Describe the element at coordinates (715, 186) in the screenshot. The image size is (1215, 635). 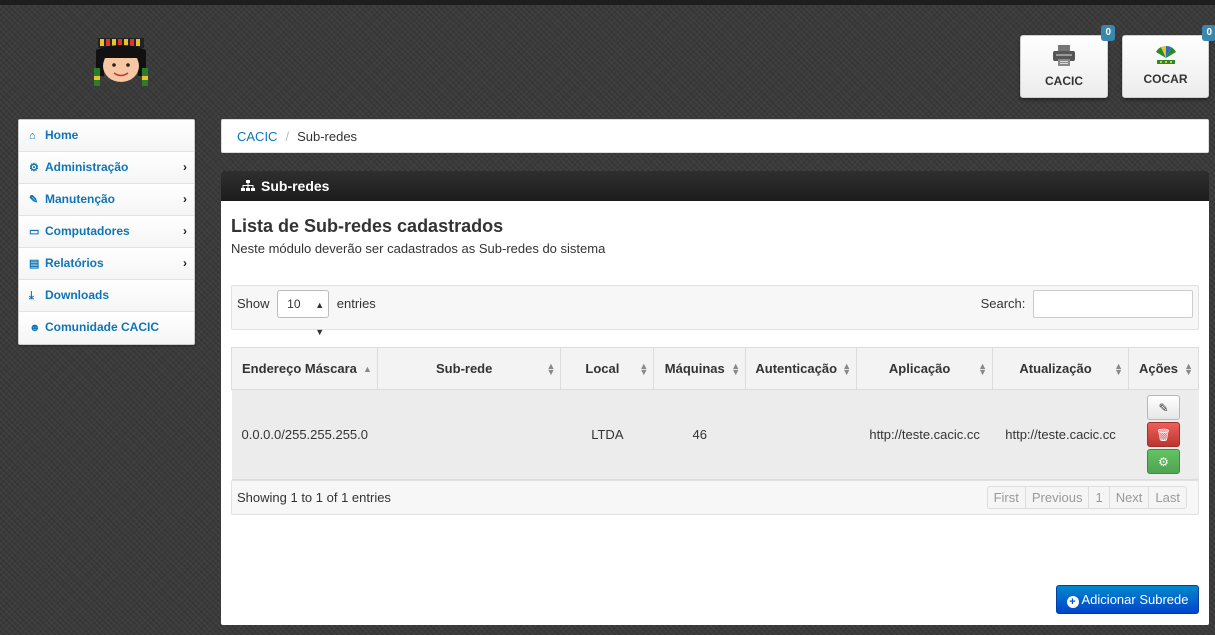
I see `panel-header: Sub-redes` at that location.